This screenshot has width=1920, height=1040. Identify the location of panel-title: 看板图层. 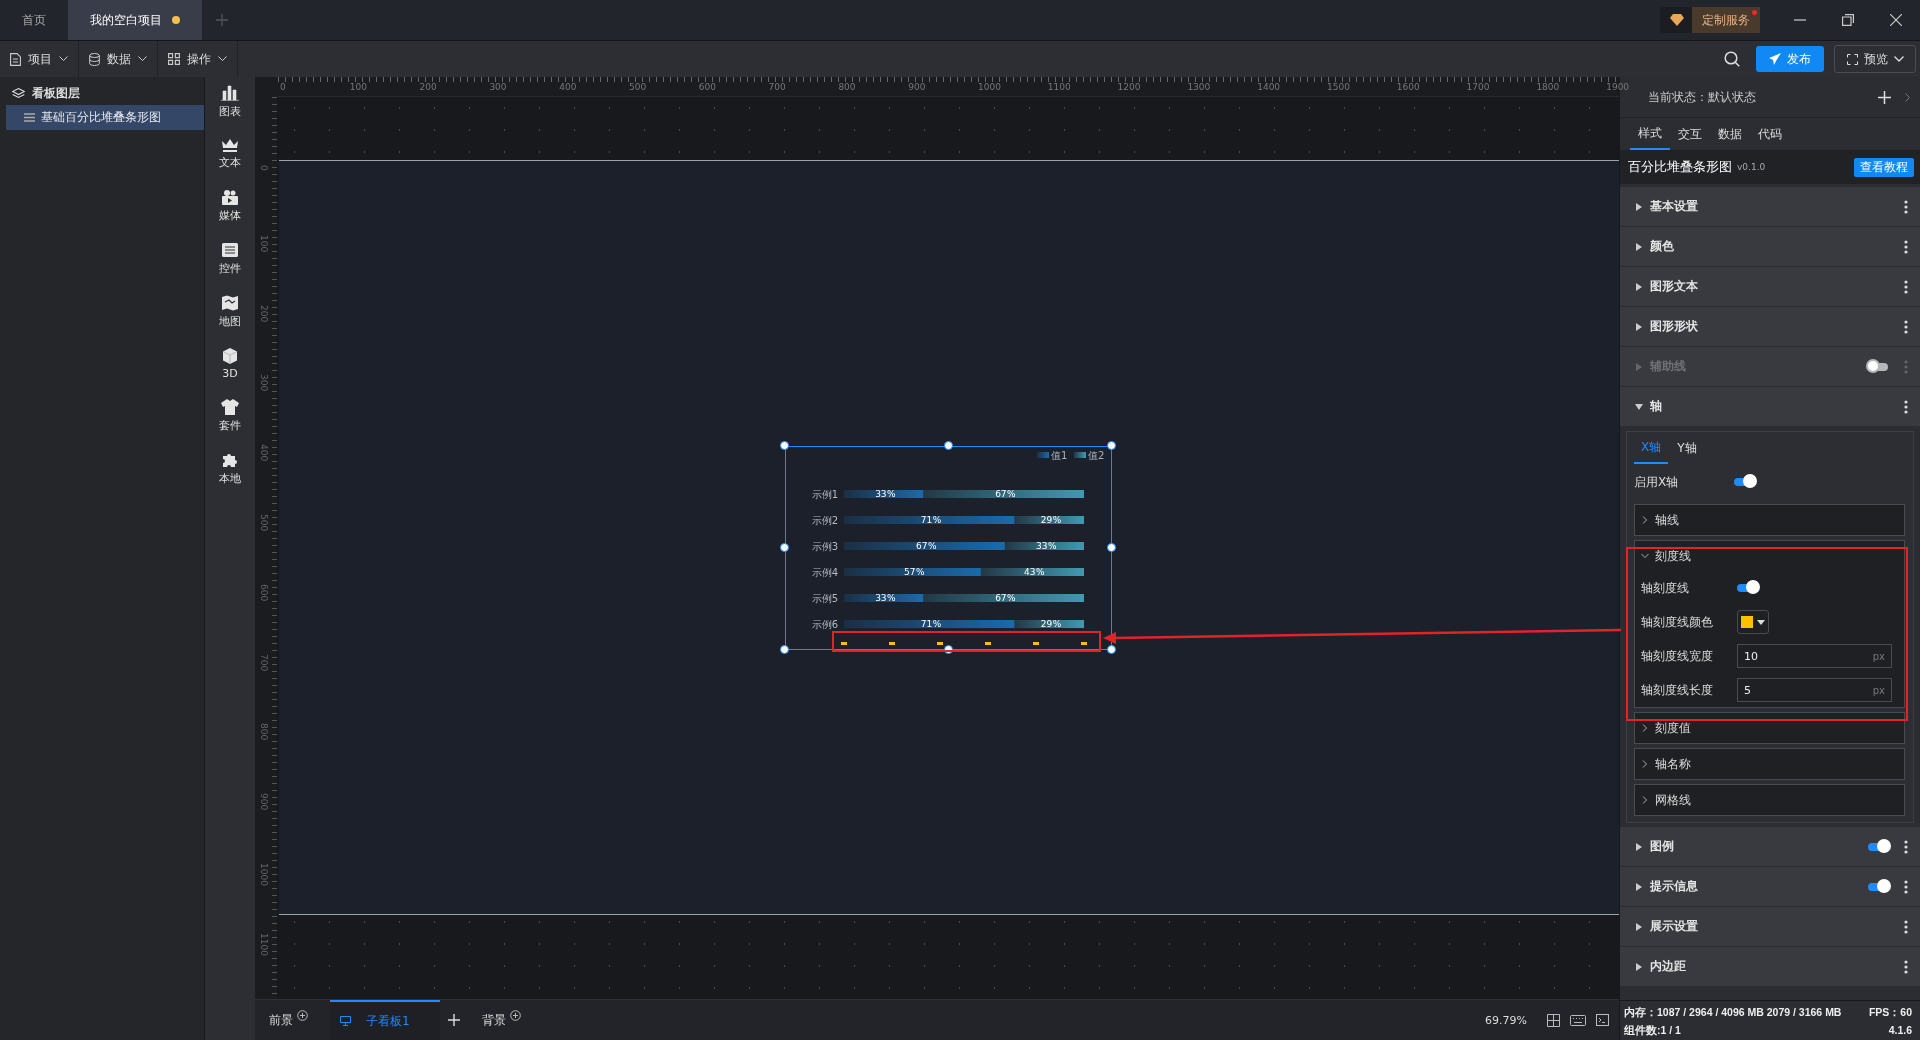
(56, 93).